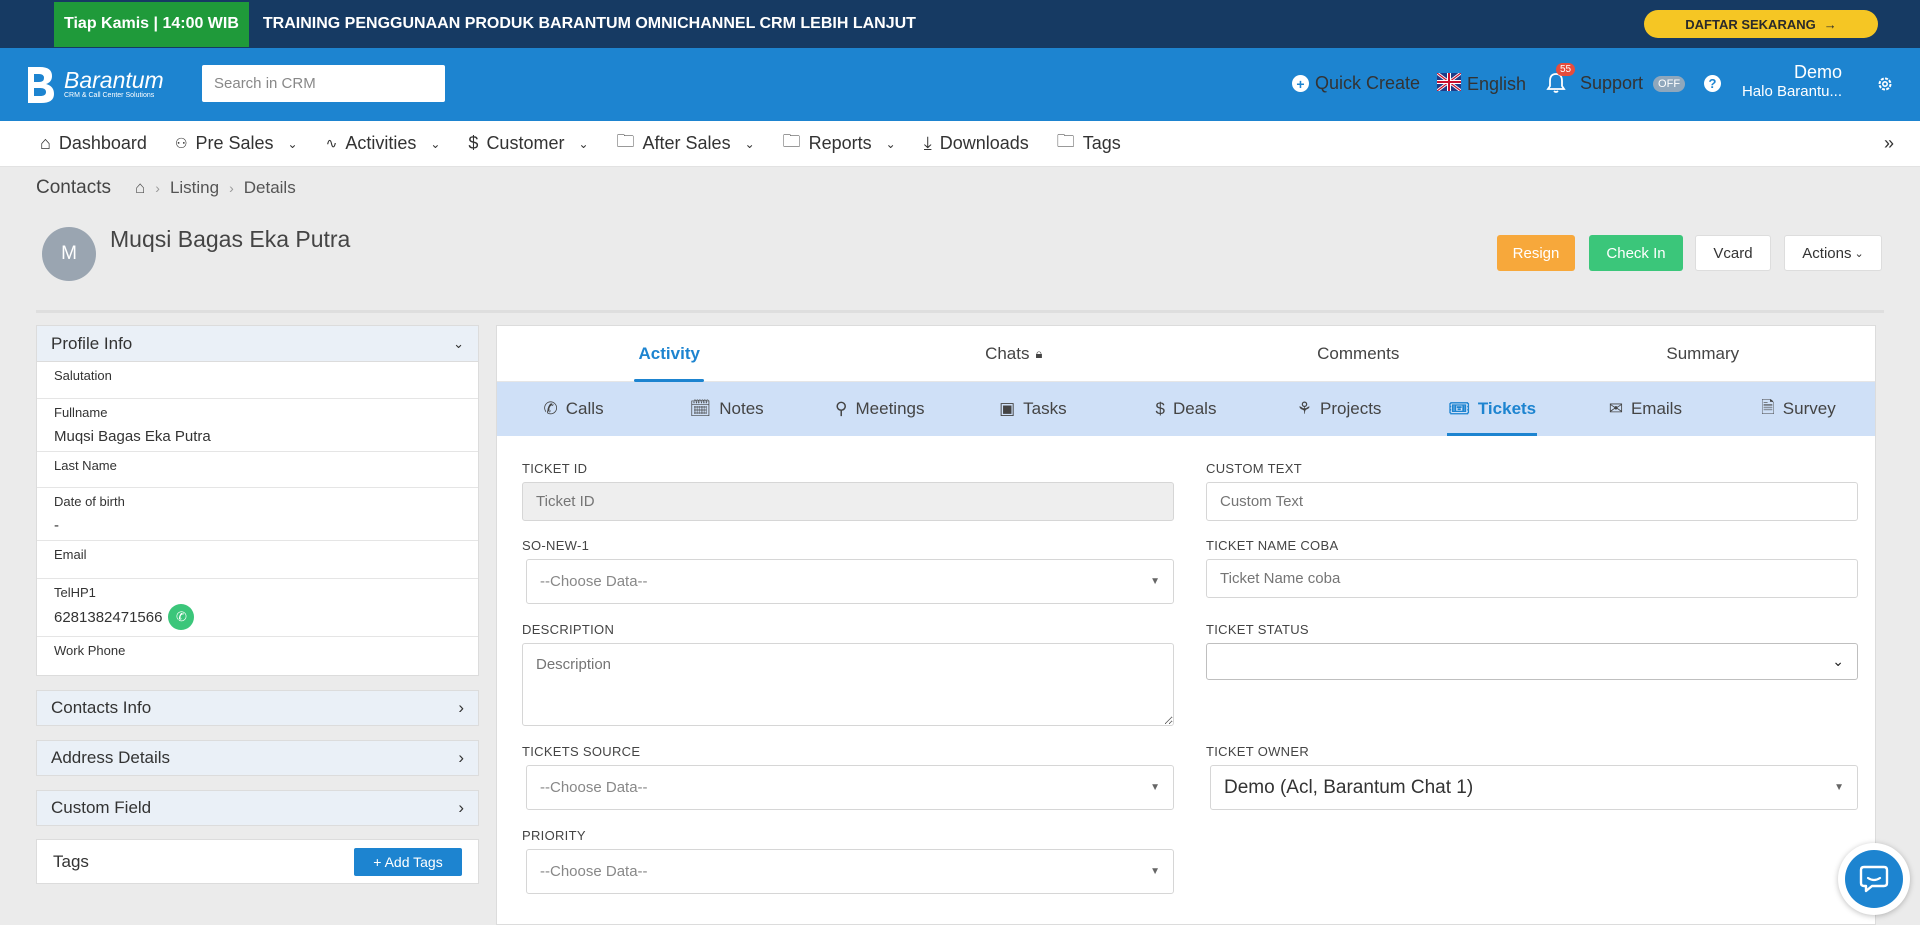 The height and width of the screenshot is (925, 1920). I want to click on check-in-button: Check In, so click(1636, 253).